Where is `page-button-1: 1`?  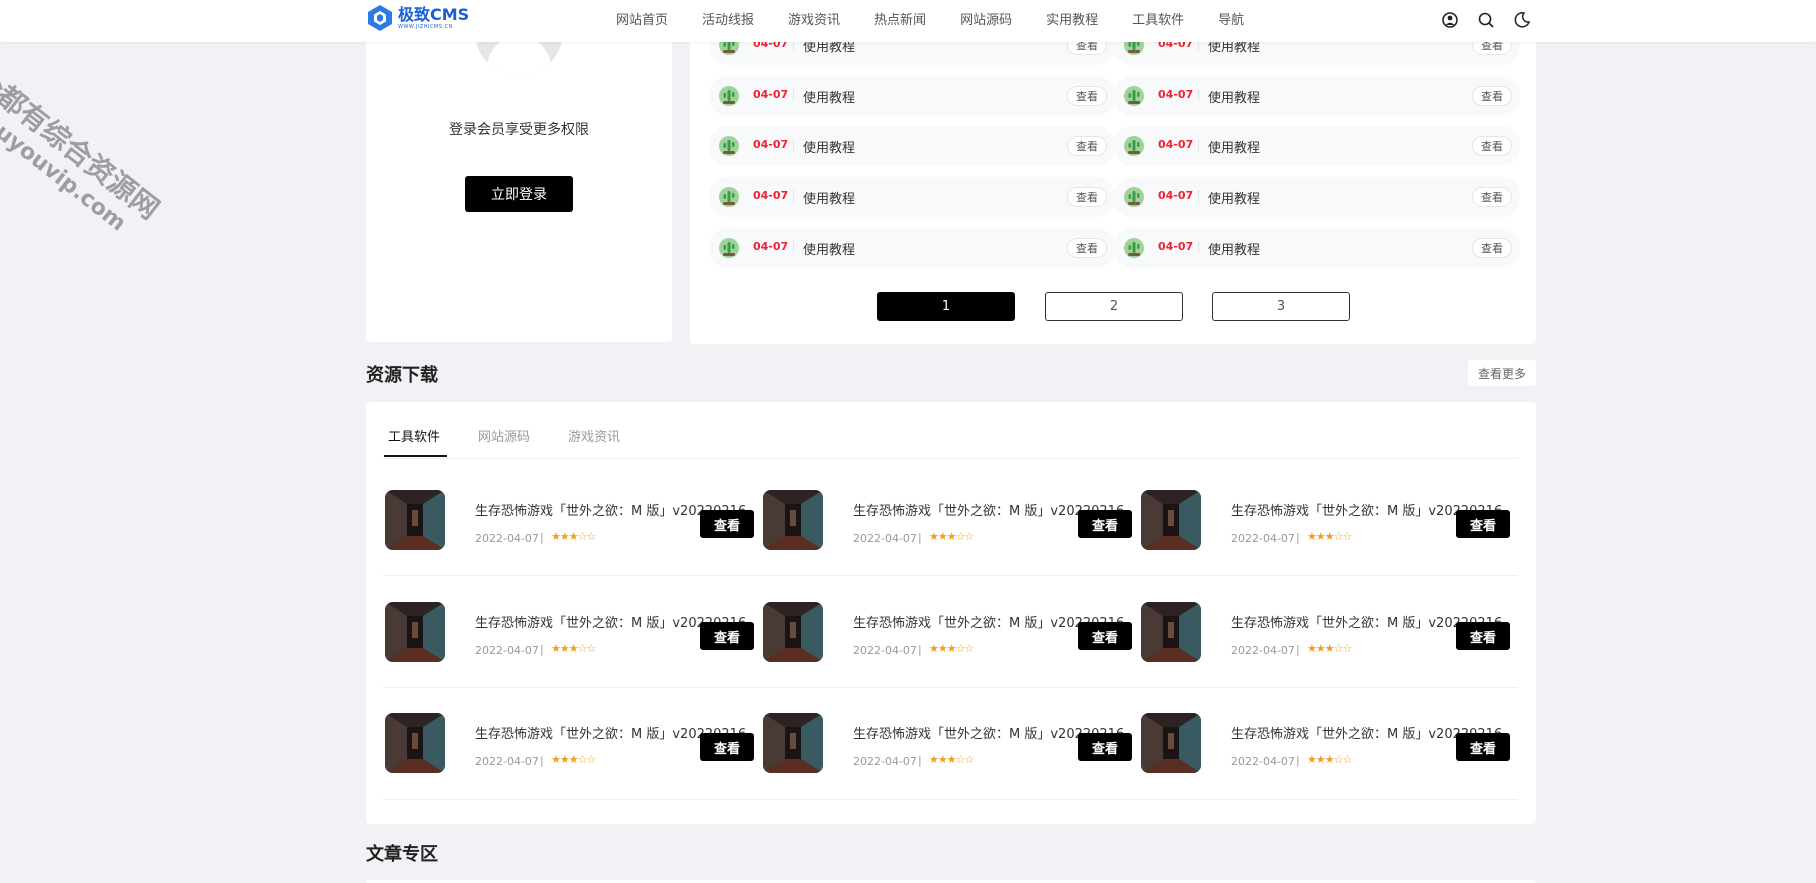 page-button-1: 1 is located at coordinates (946, 306).